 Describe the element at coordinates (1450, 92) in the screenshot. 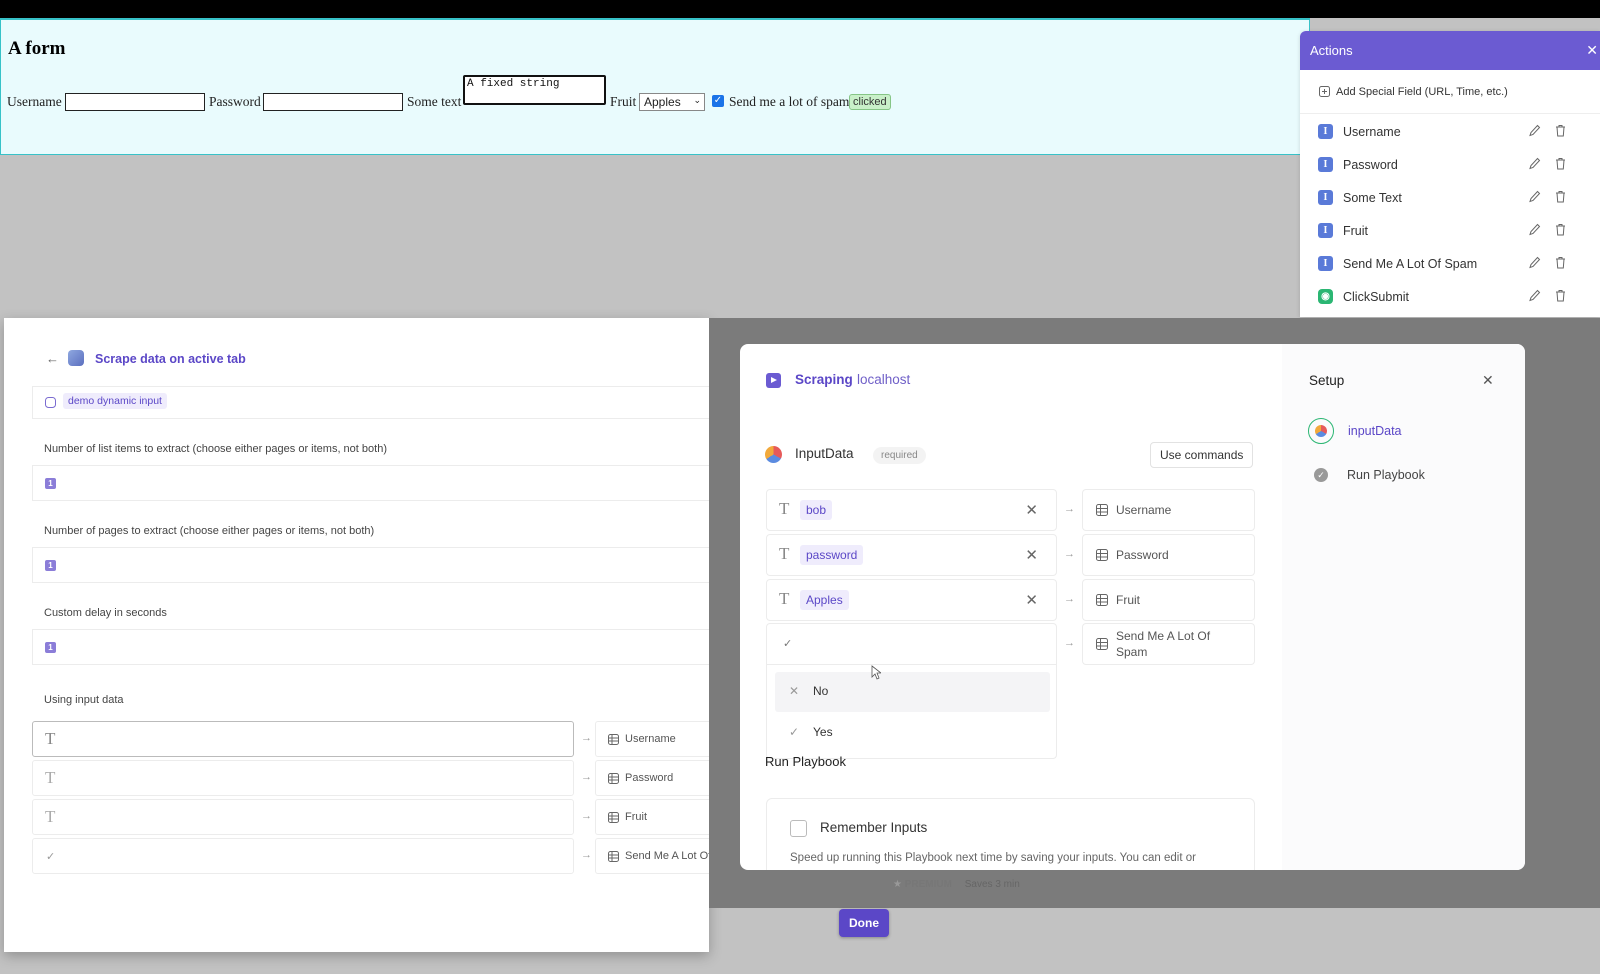

I see `add-special-field-button: Add Special Field (URL, Time, etc.)` at that location.